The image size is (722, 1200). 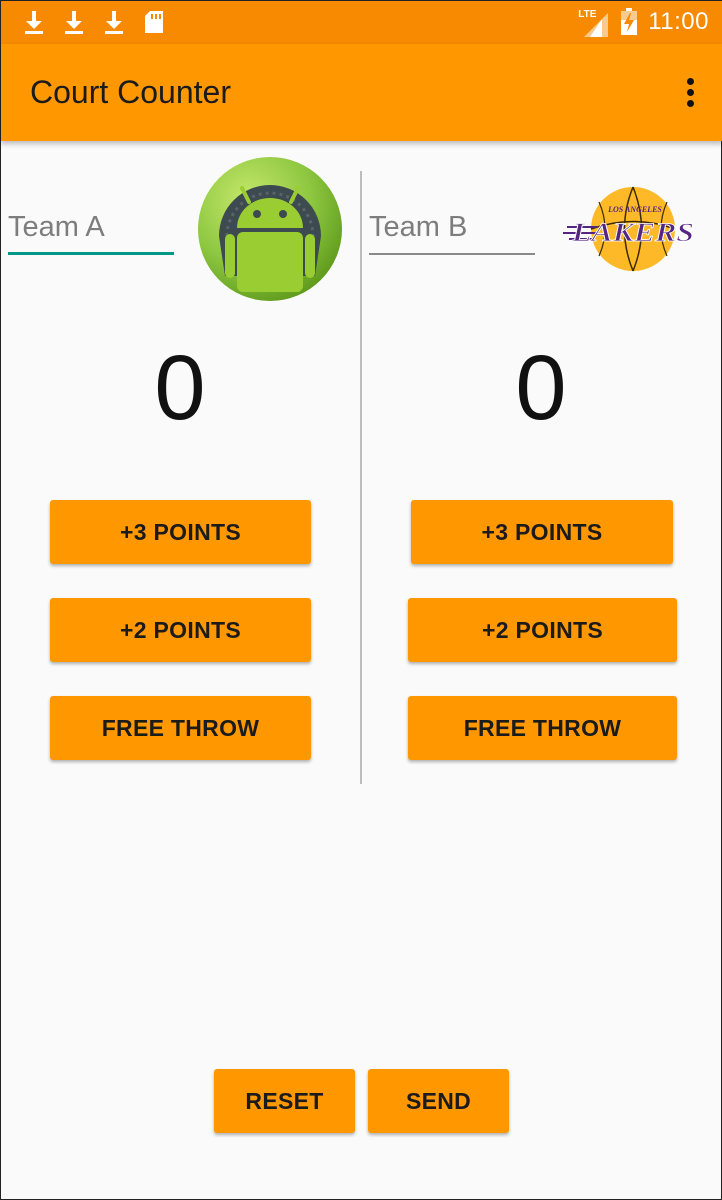 I want to click on status-time: 11:00, so click(x=678, y=21).